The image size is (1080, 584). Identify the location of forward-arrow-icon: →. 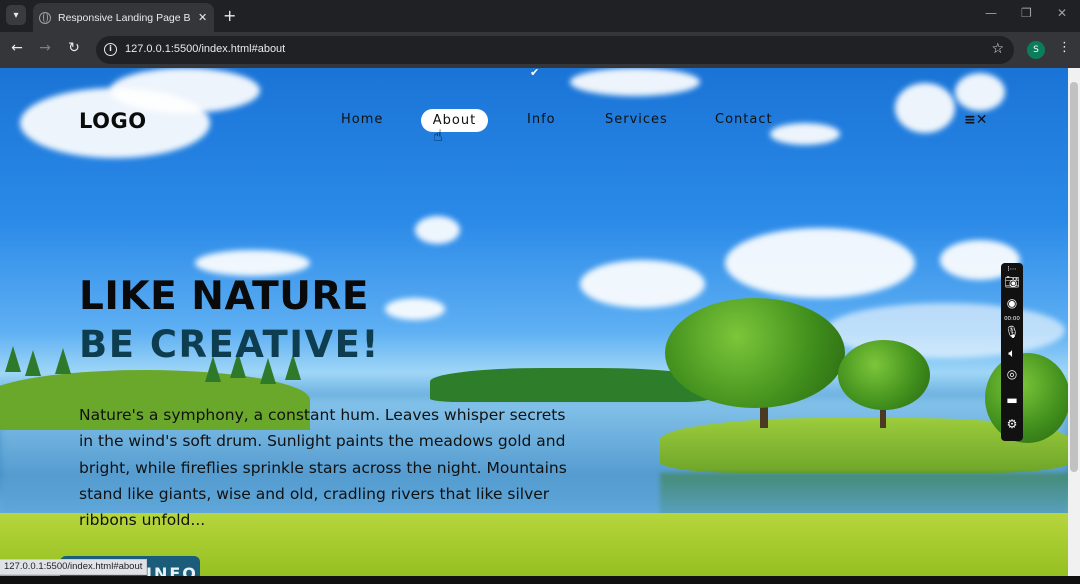
(45, 48).